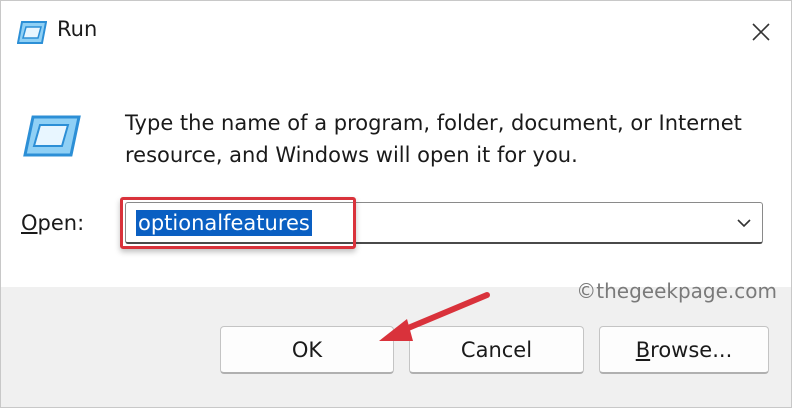  What do you see at coordinates (77, 29) in the screenshot?
I see `window-title: Run` at bounding box center [77, 29].